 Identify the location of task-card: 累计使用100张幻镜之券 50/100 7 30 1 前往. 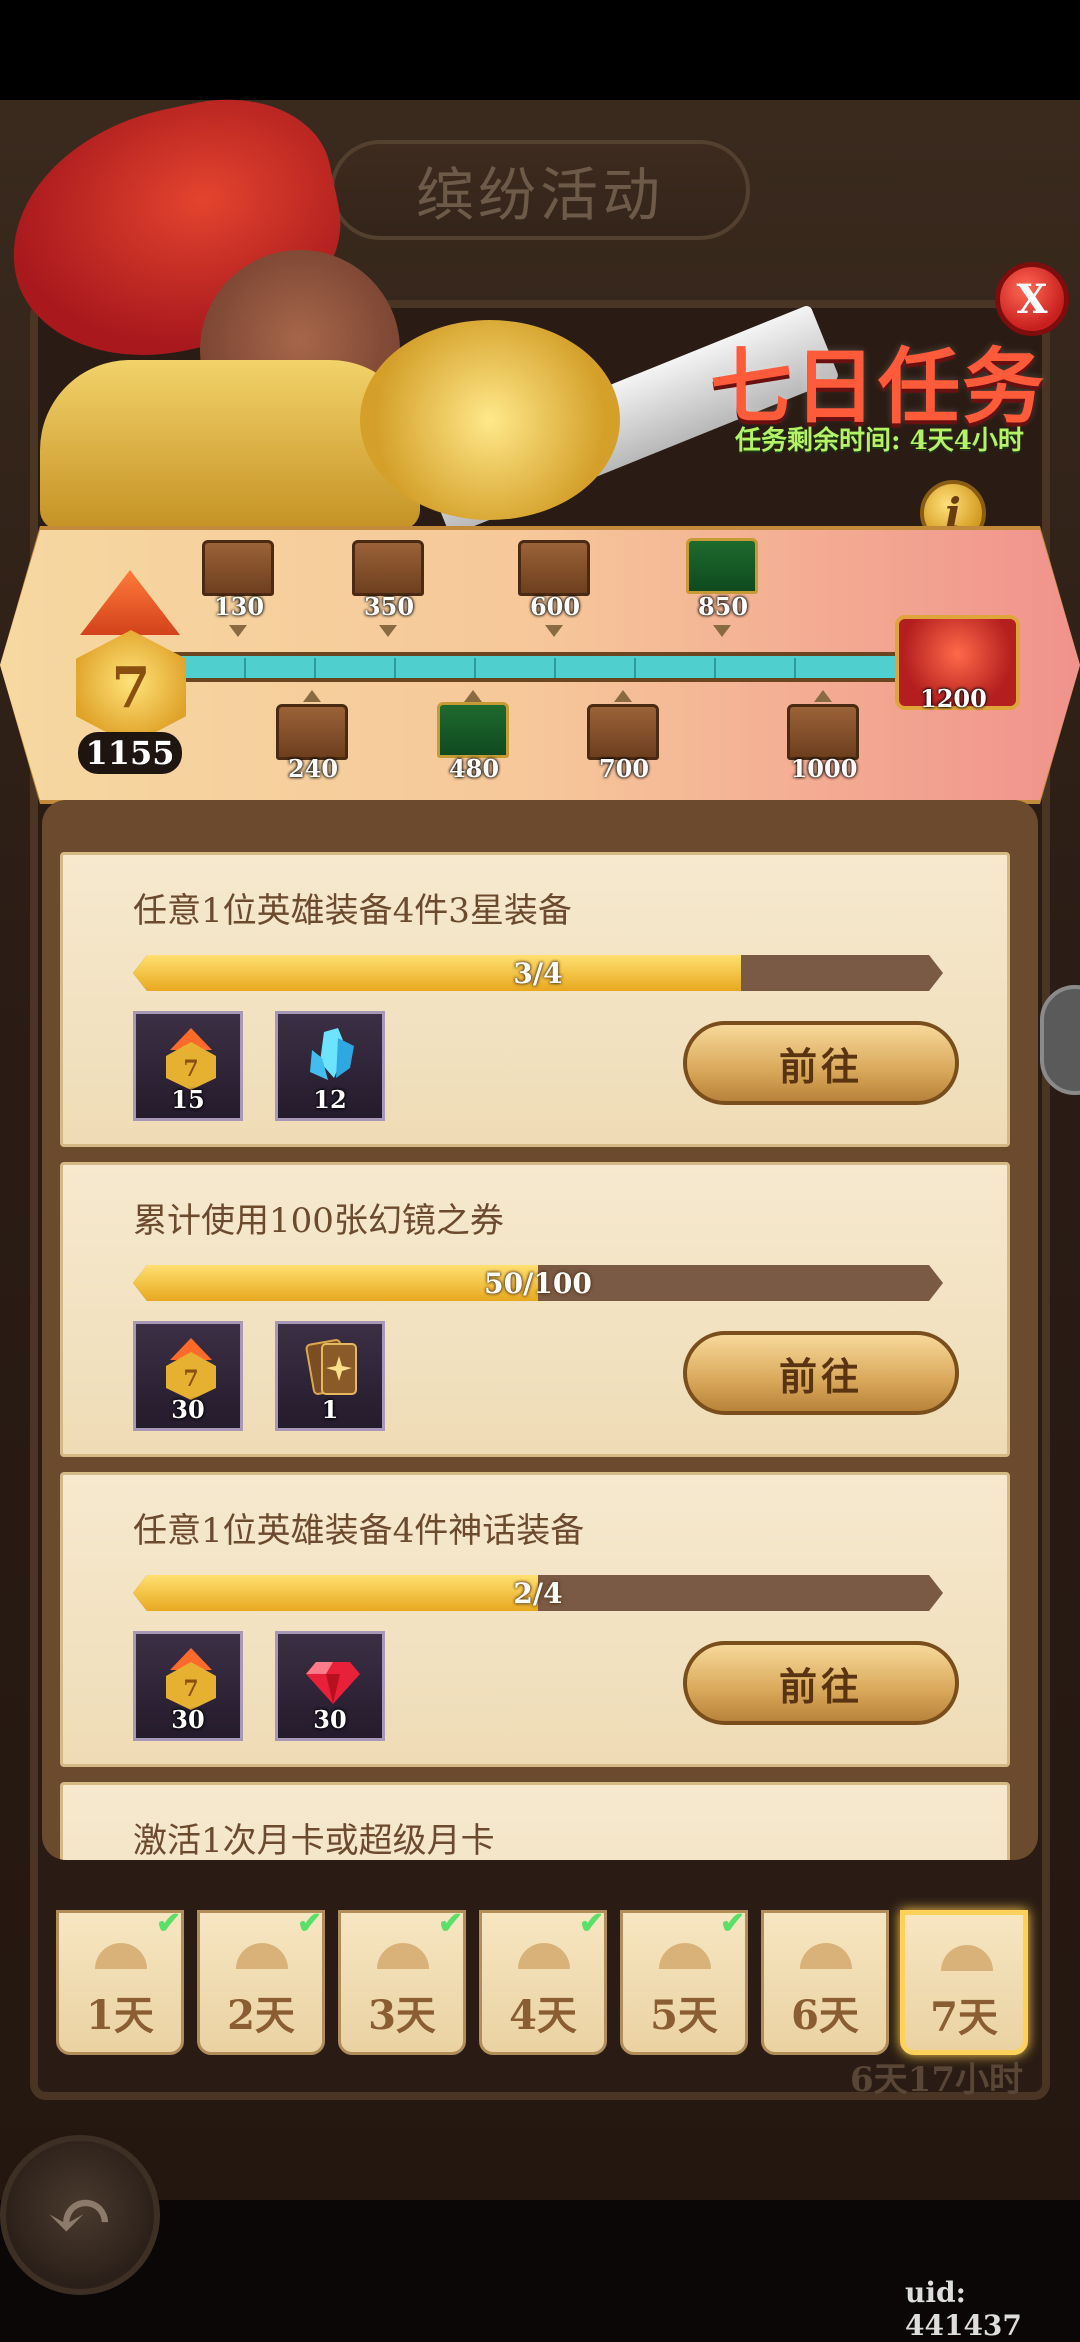
(535, 1309).